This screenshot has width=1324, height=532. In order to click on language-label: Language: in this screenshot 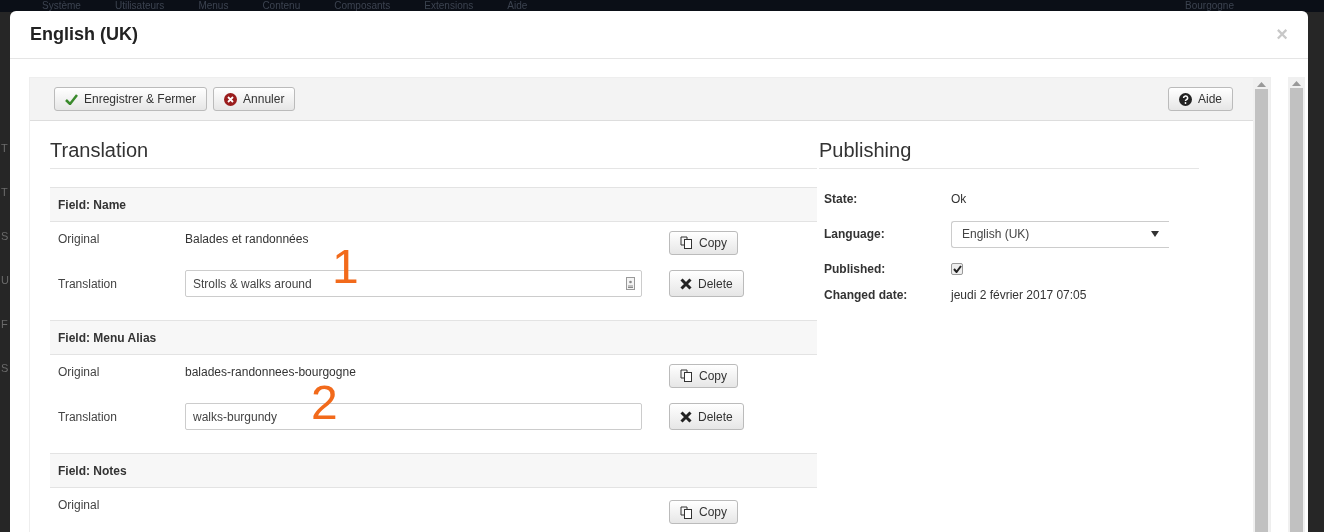, I will do `click(855, 234)`.